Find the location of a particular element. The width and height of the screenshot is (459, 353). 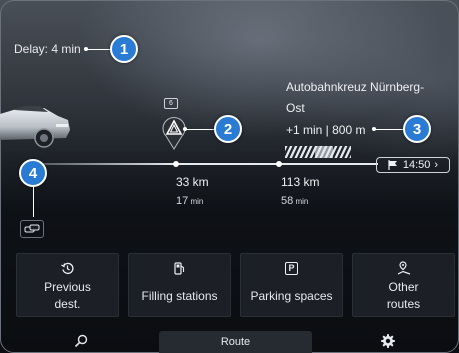

tile-other-routes: Other routes is located at coordinates (403, 285).